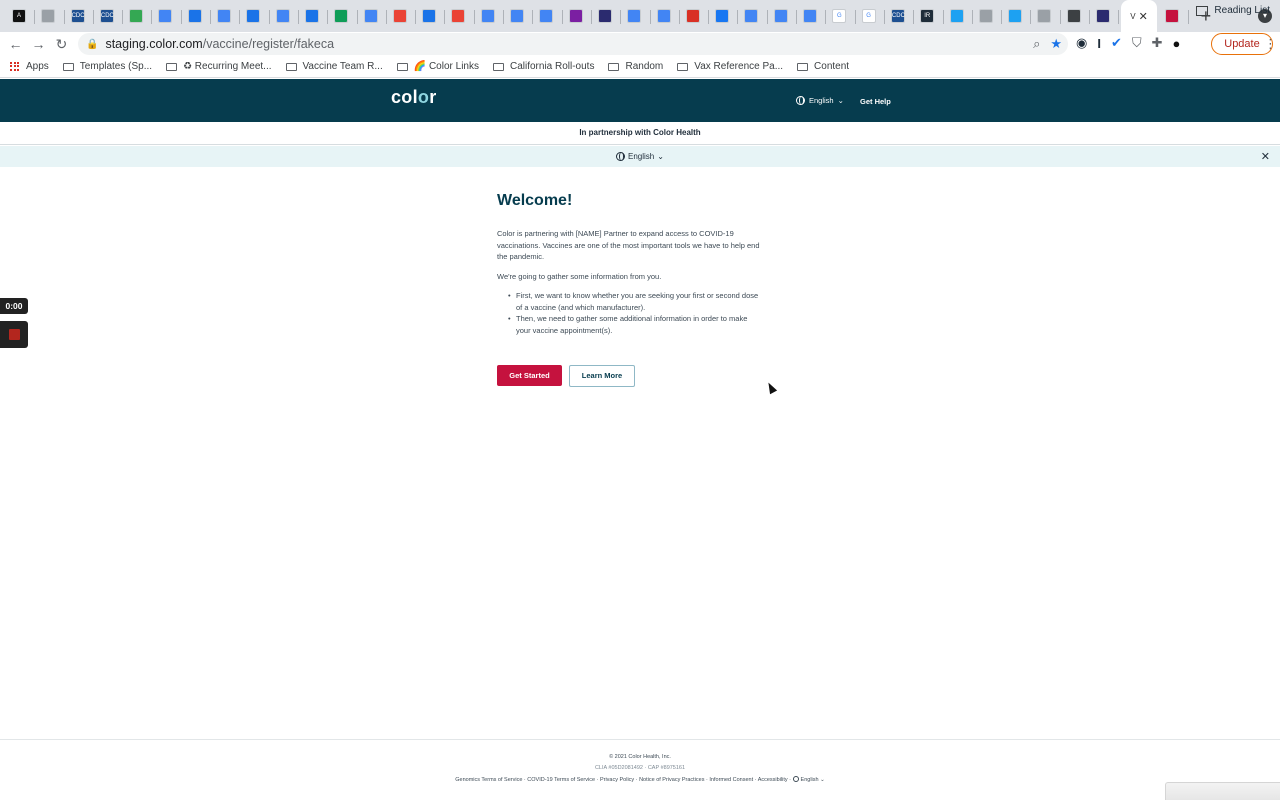 Image resolution: width=1280 pixels, height=800 pixels. What do you see at coordinates (14, 334) in the screenshot?
I see `stop-recording-button` at bounding box center [14, 334].